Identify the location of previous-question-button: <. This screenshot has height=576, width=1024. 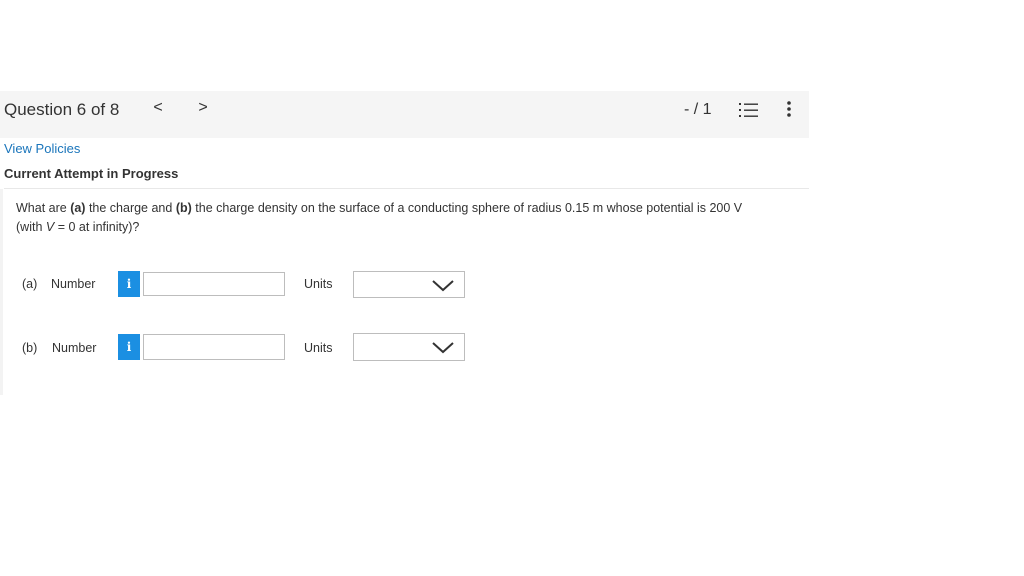
(158, 108).